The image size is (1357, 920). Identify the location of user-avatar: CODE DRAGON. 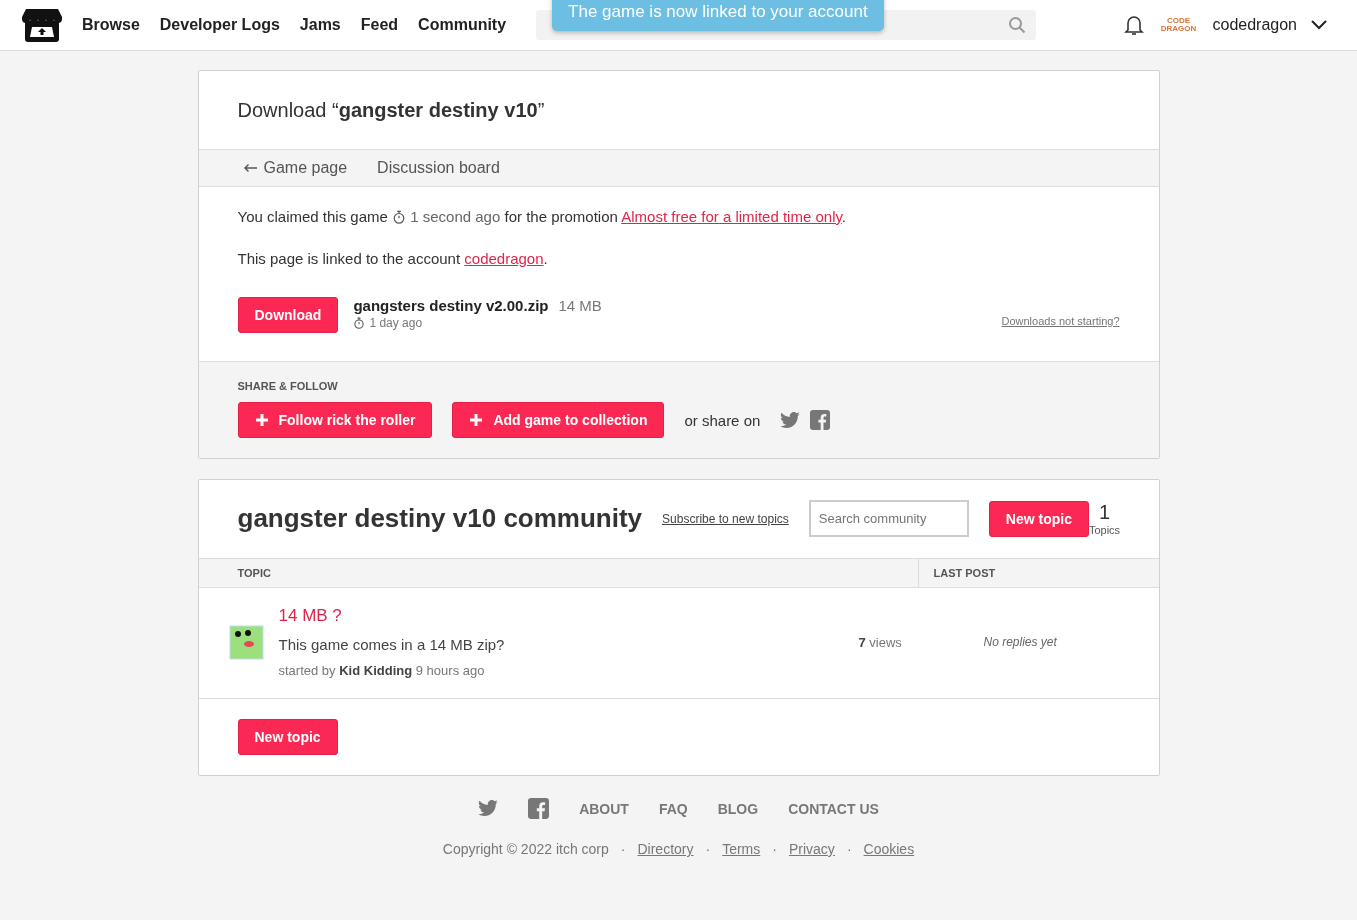
(1178, 25).